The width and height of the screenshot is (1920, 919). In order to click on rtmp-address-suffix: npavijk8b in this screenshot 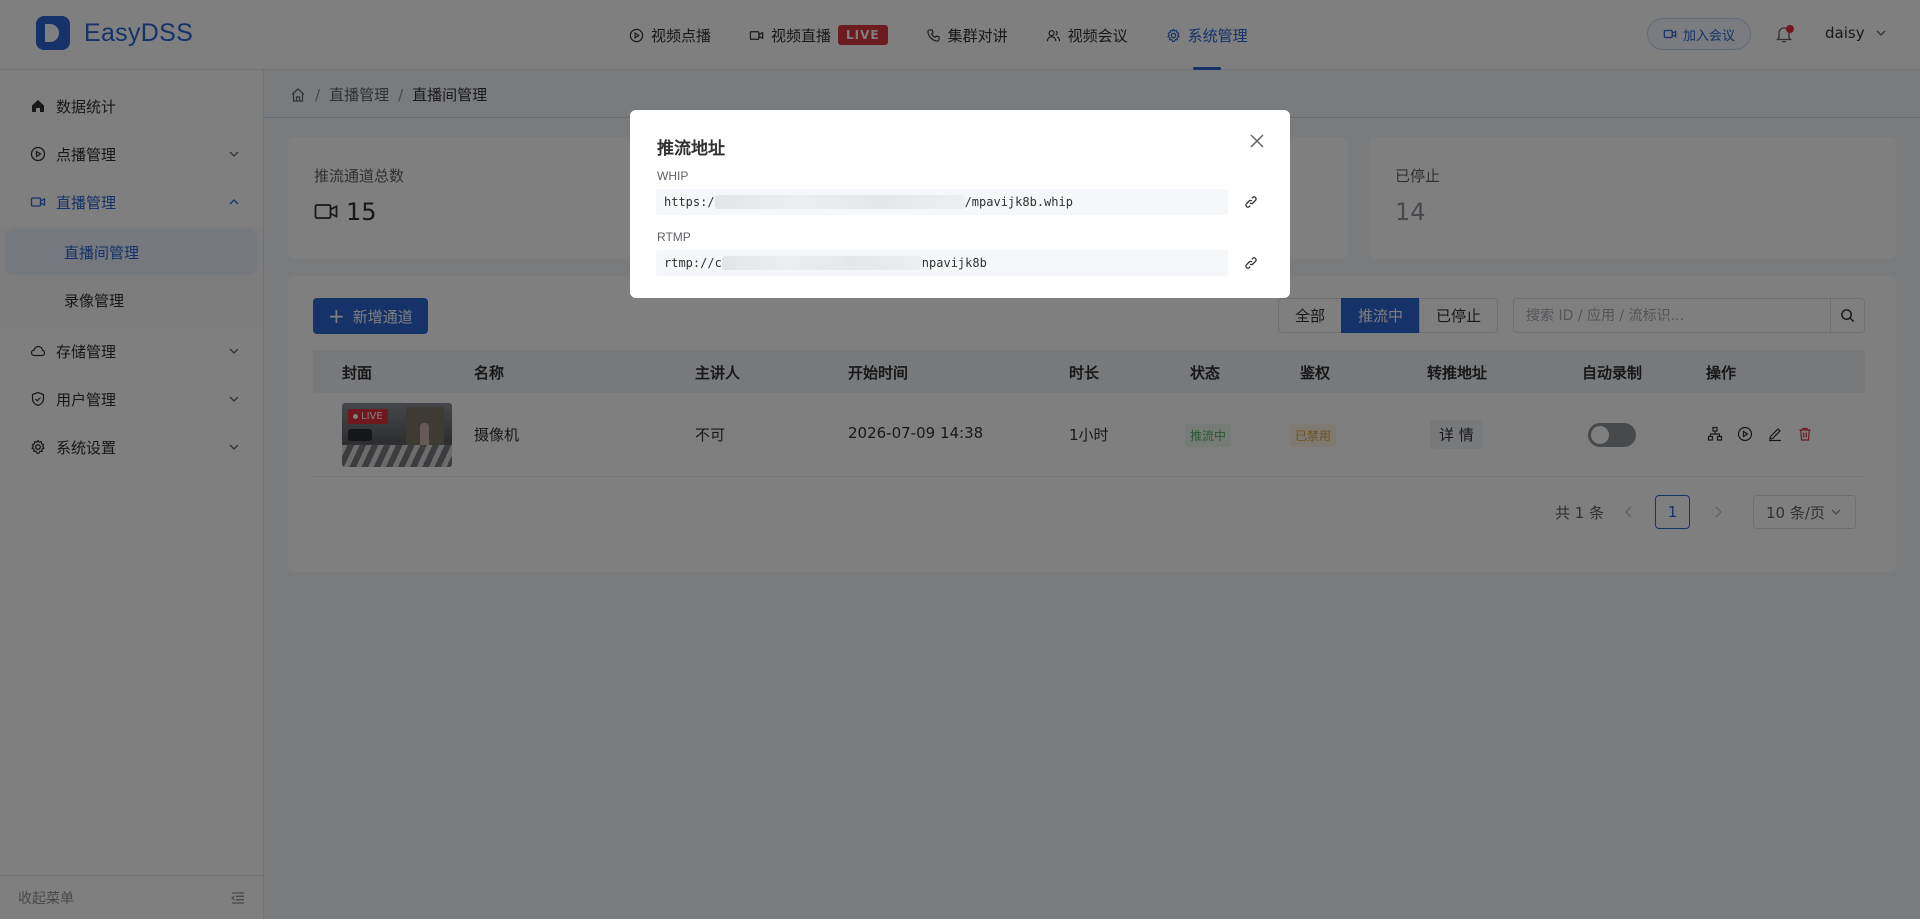, I will do `click(954, 263)`.